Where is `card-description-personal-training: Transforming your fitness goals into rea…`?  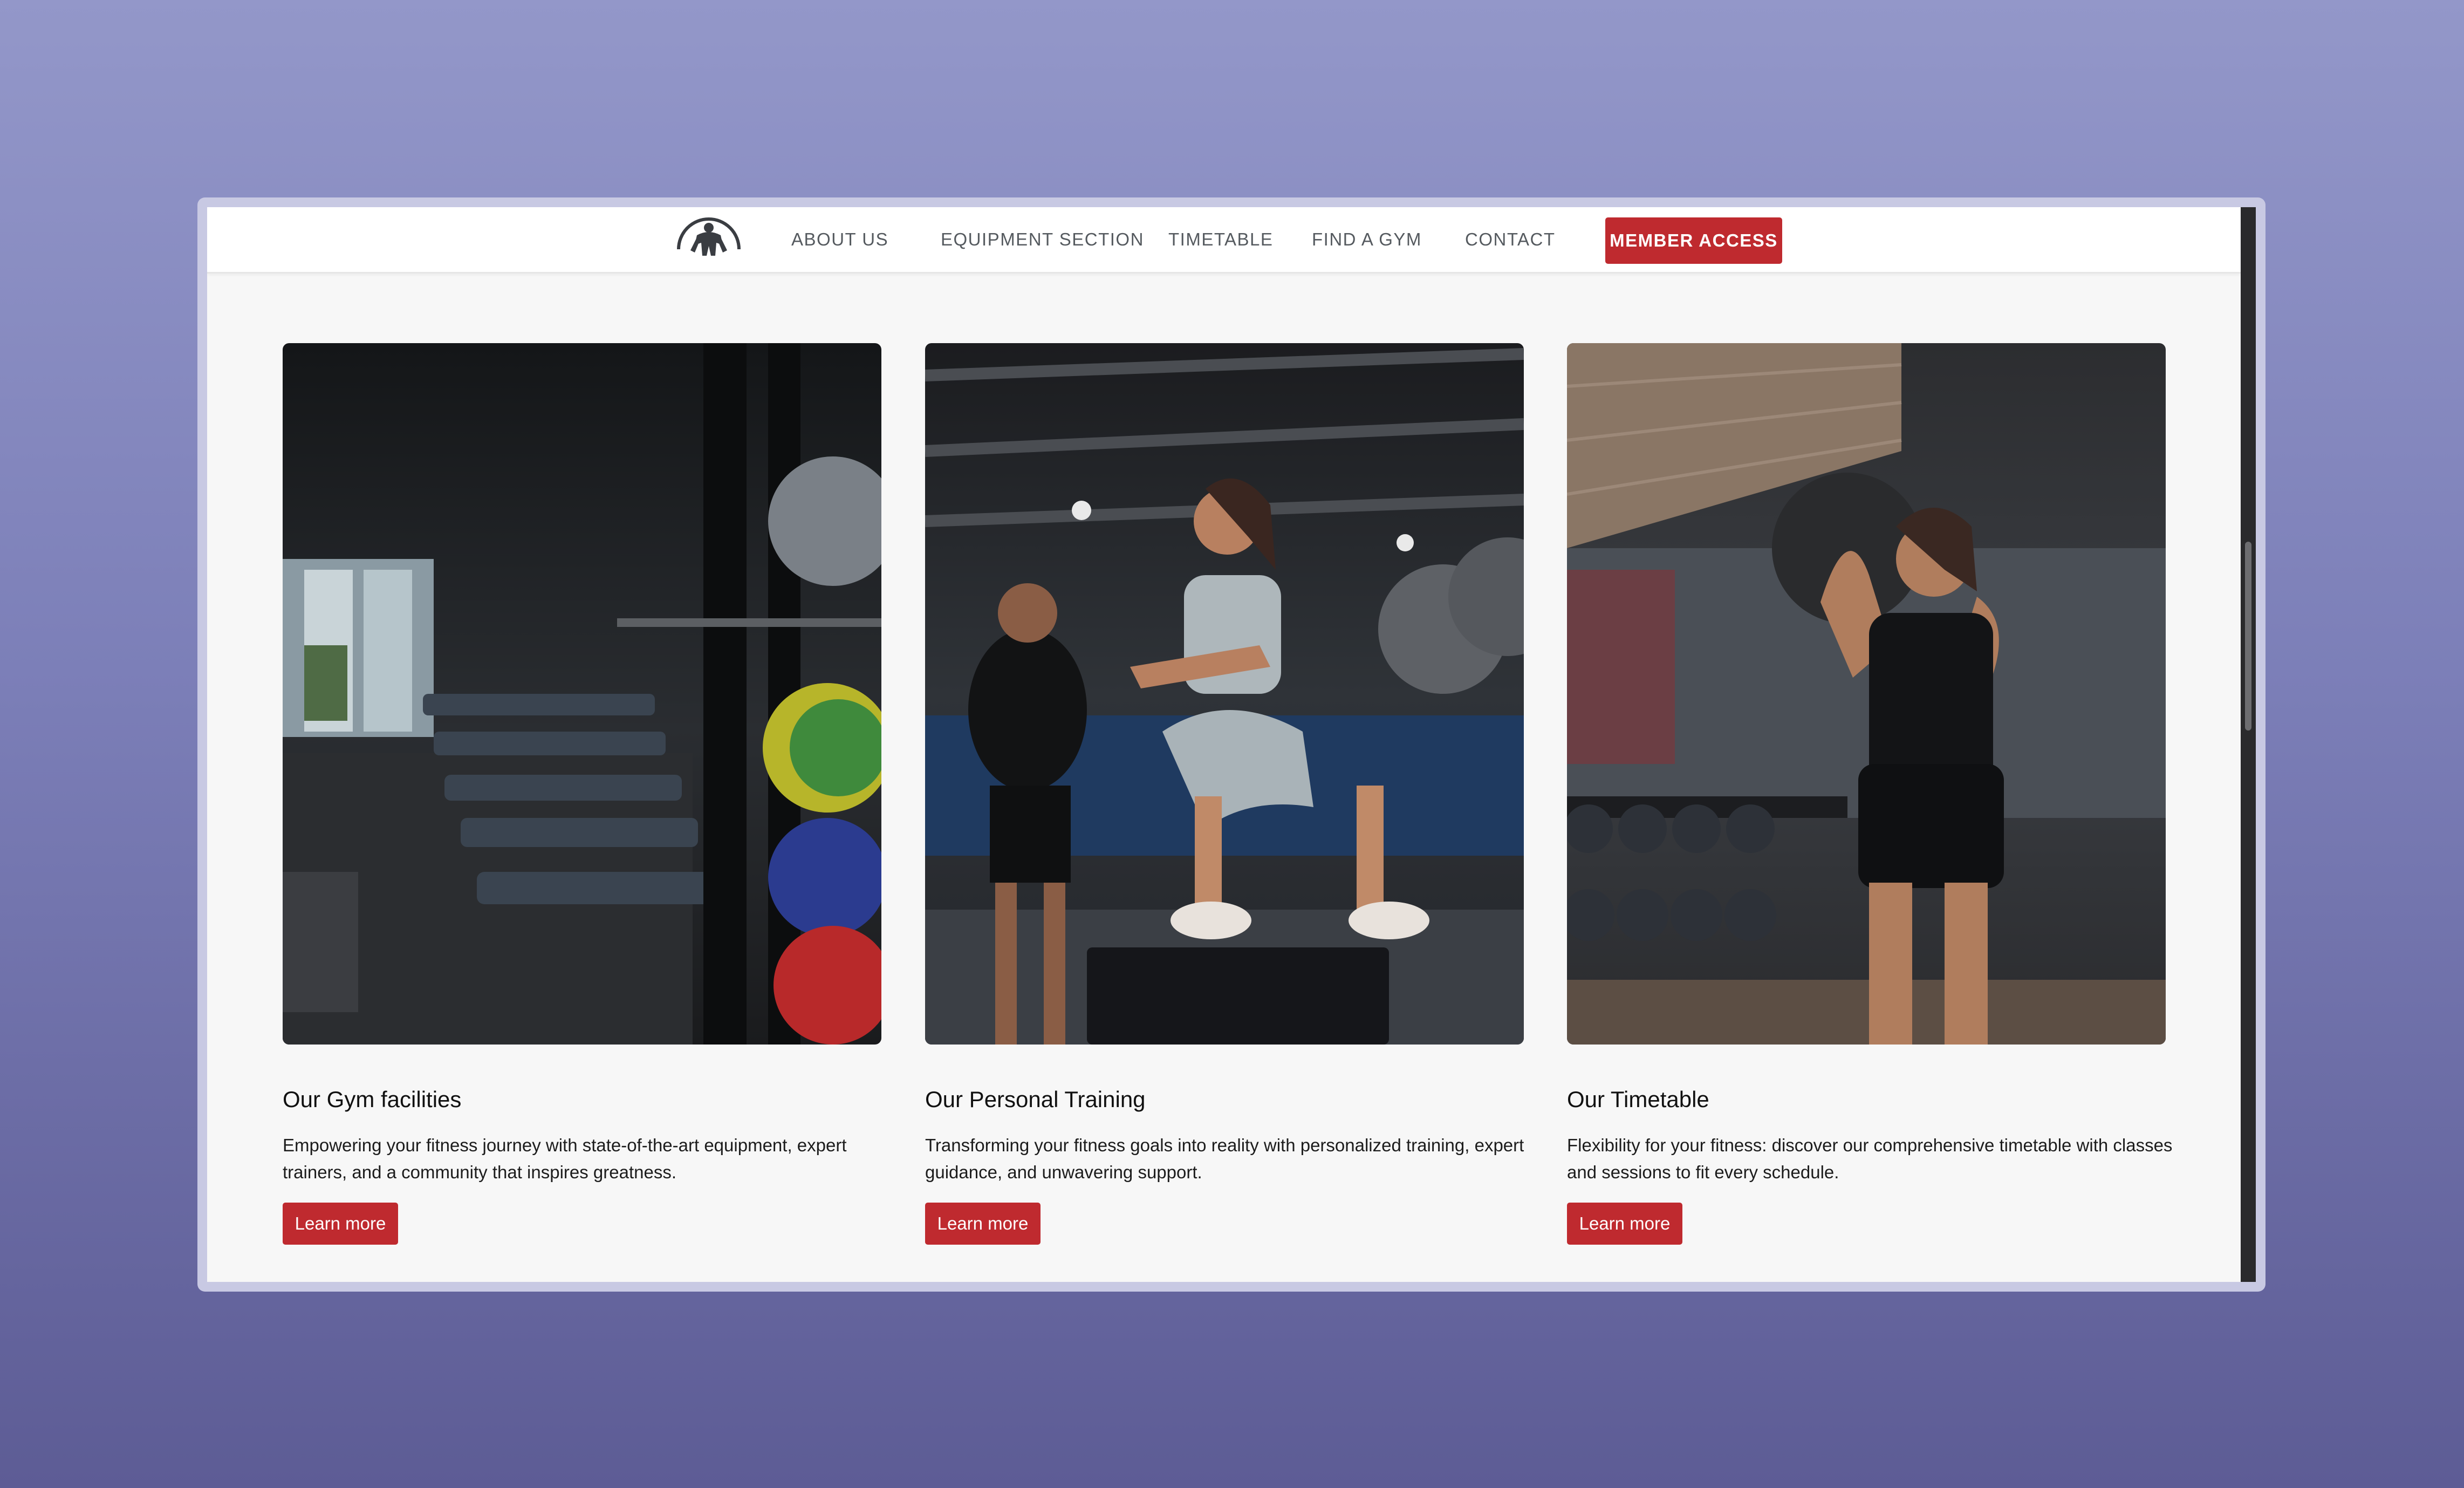
card-description-personal-training: Transforming your fitness goals into rea… is located at coordinates (1224, 1158).